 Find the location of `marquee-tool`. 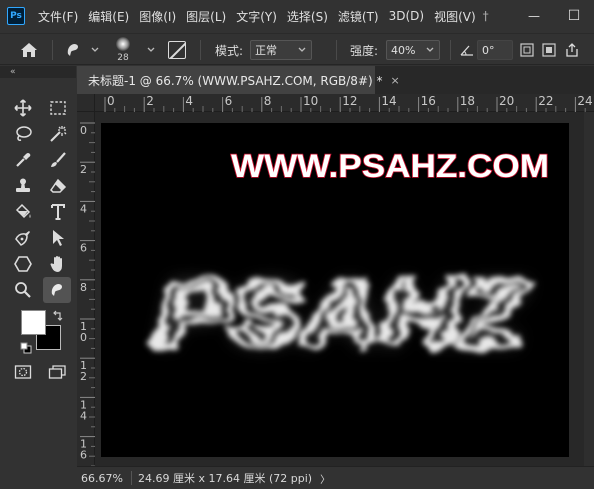

marquee-tool is located at coordinates (58, 108).